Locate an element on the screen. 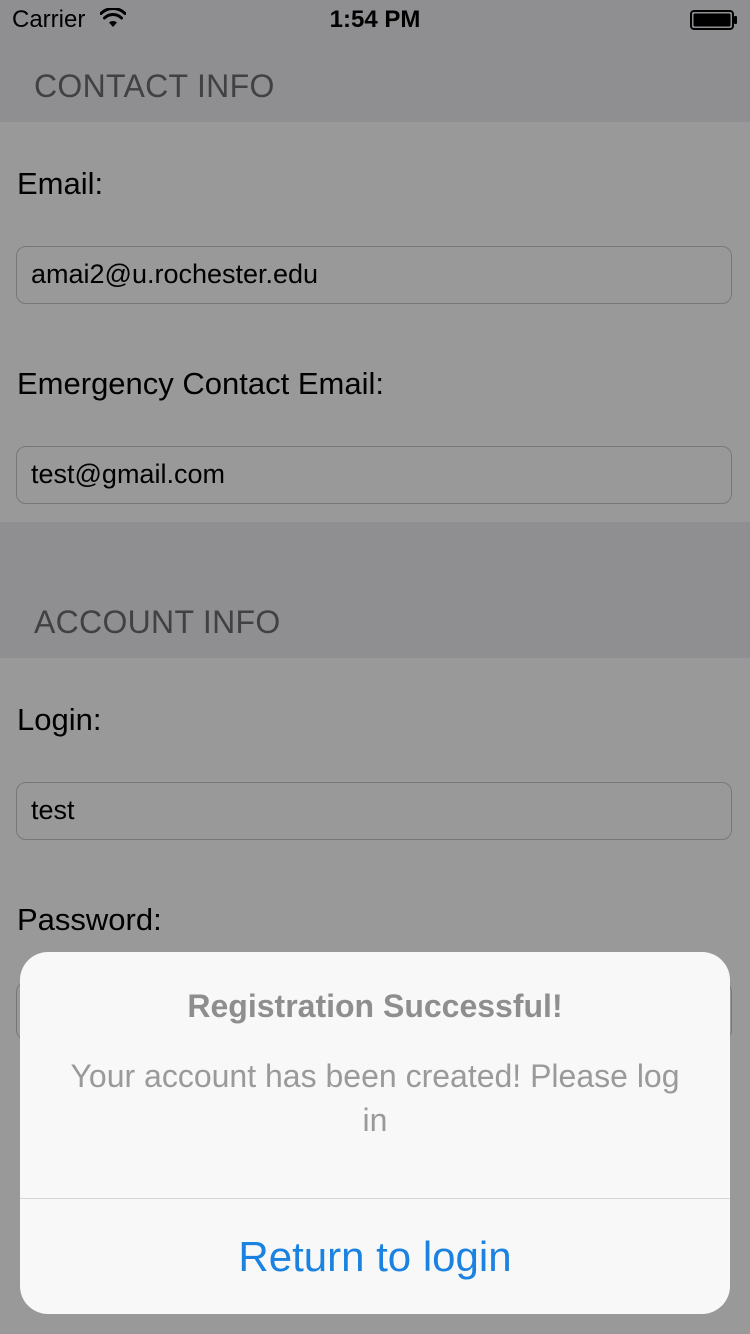  alert-title: Registration Successful! is located at coordinates (375, 1006).